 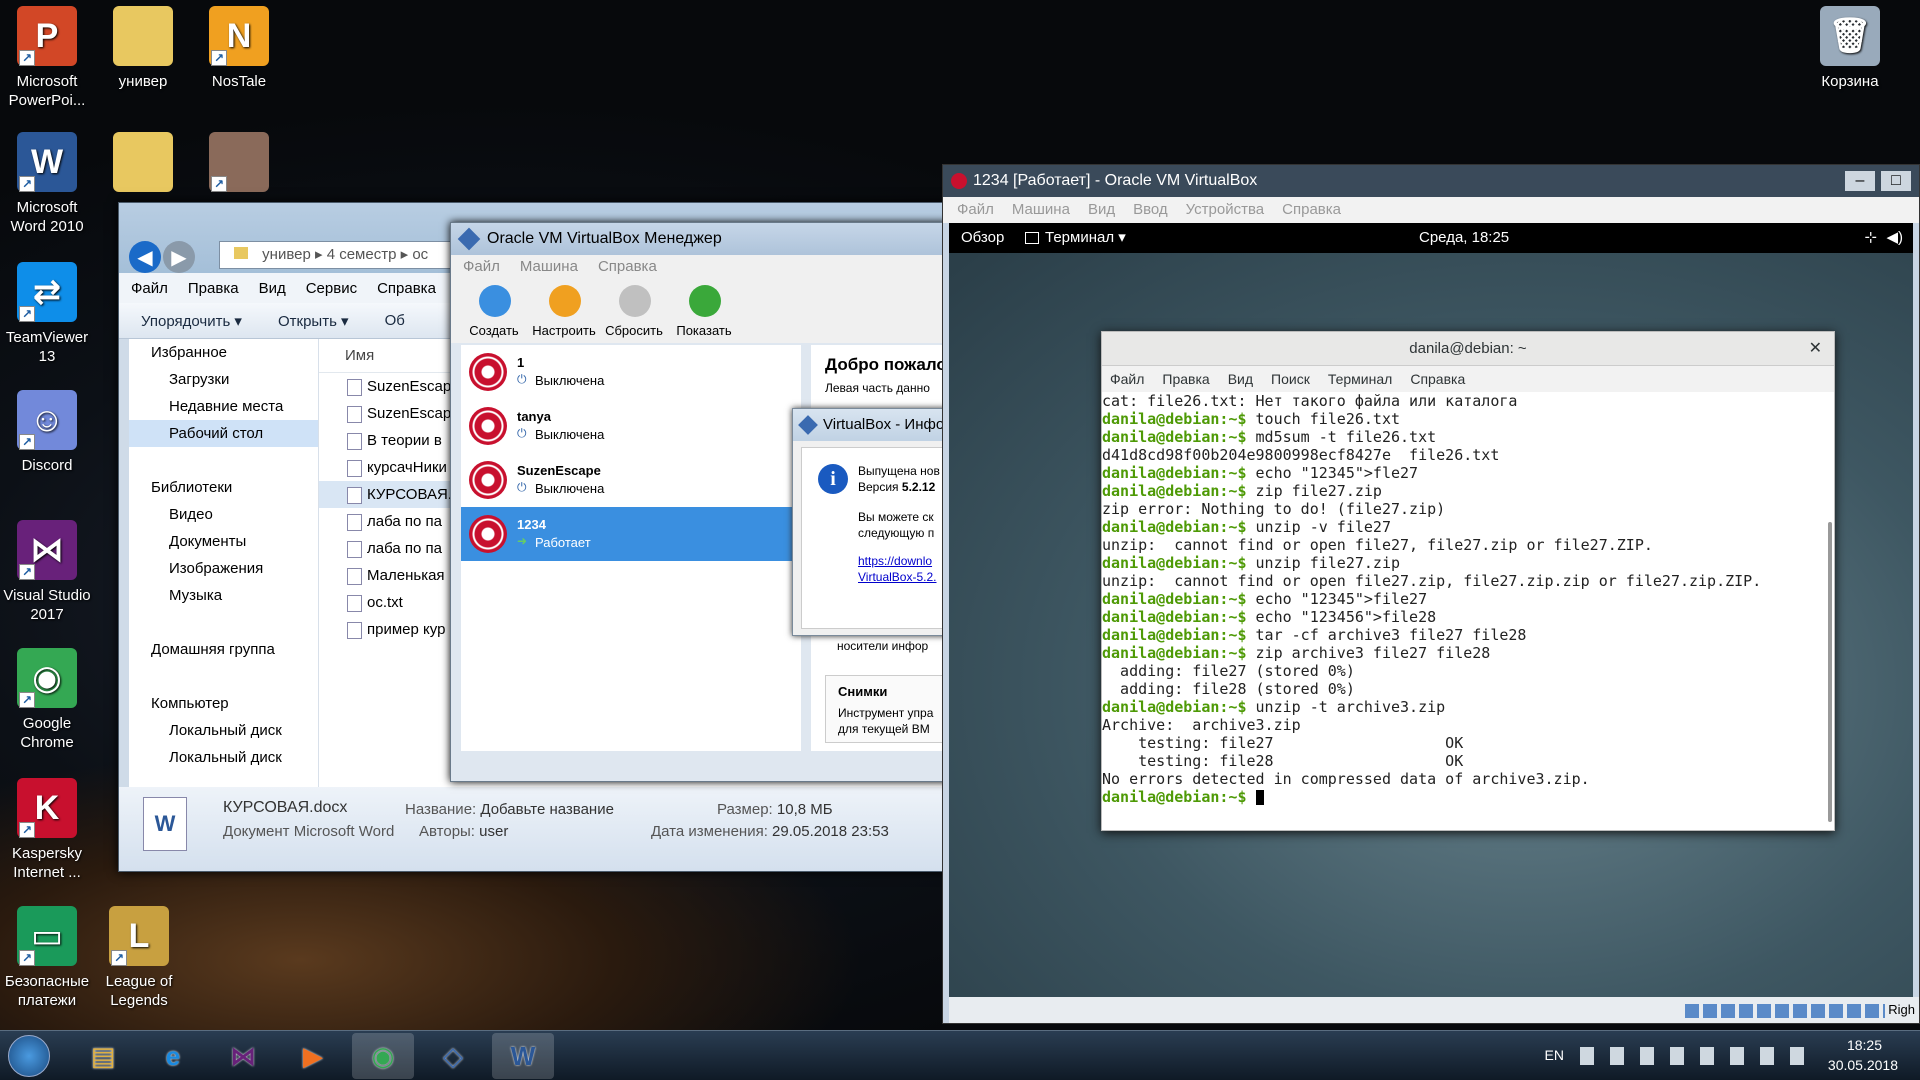 What do you see at coordinates (982, 238) in the screenshot?
I see `activities-button: Обзор` at bounding box center [982, 238].